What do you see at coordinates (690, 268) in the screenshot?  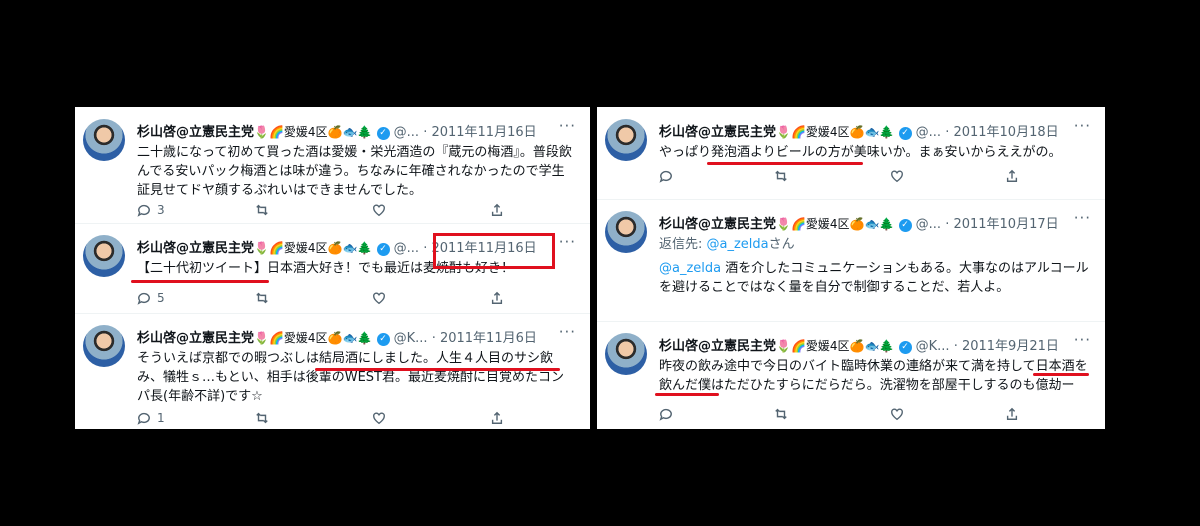 I see `mention-link: @a_zelda` at bounding box center [690, 268].